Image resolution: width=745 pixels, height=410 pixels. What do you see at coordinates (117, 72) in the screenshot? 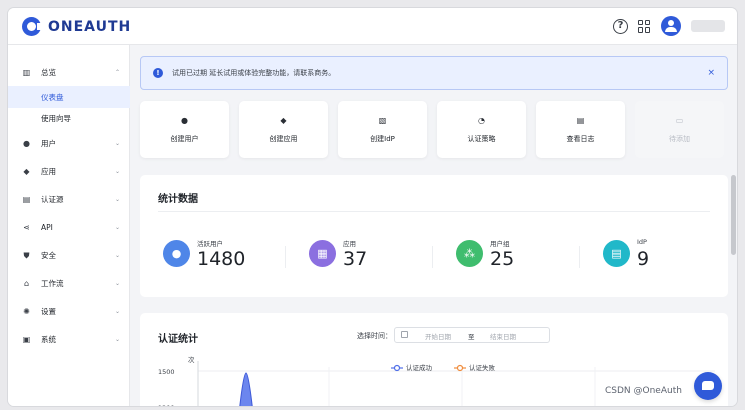
I see `chevron-up-icon: ⌃` at bounding box center [117, 72].